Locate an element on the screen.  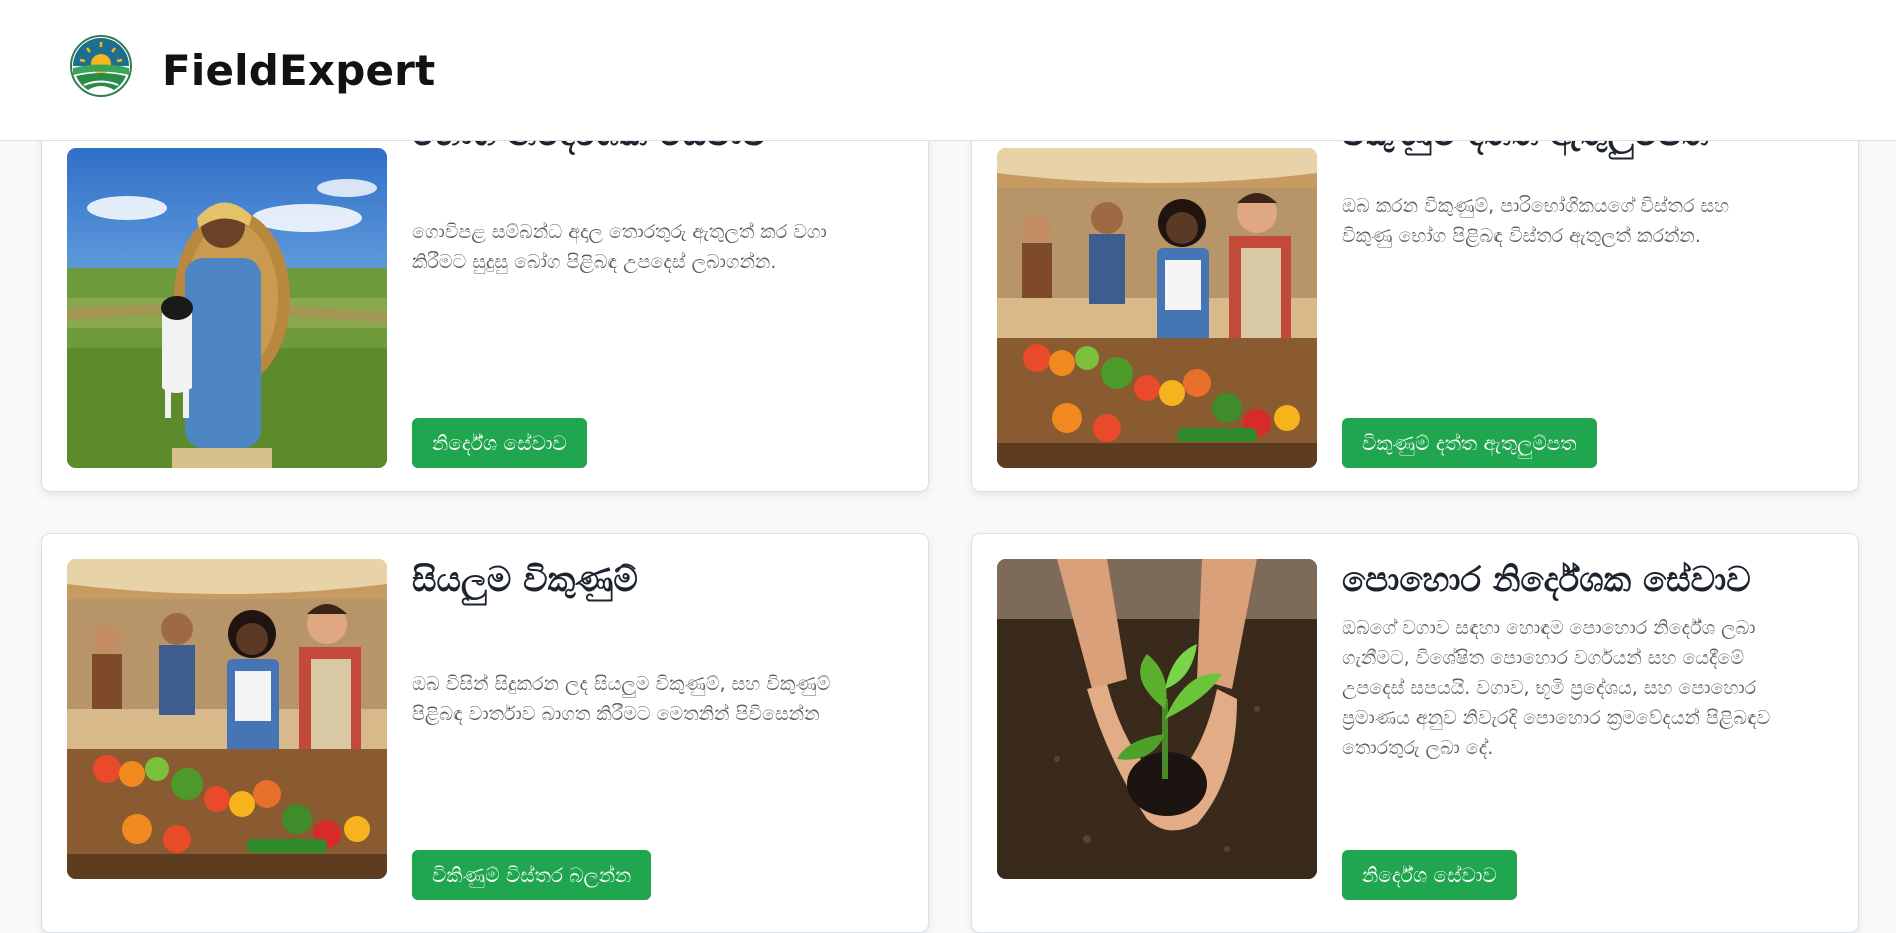
card-title: පොහොර නිර්දේශක සේවාව is located at coordinates (1546, 580).